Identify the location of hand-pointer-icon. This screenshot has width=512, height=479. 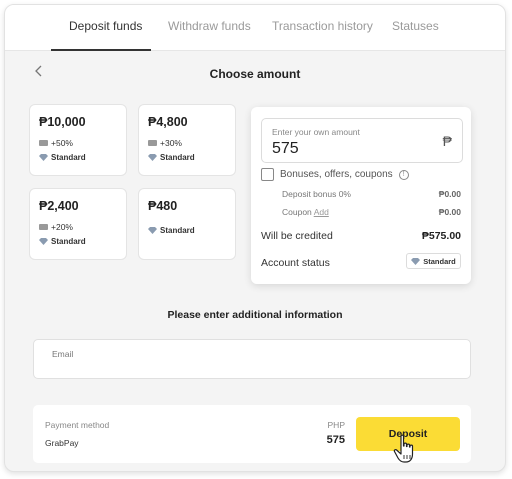
(403, 448).